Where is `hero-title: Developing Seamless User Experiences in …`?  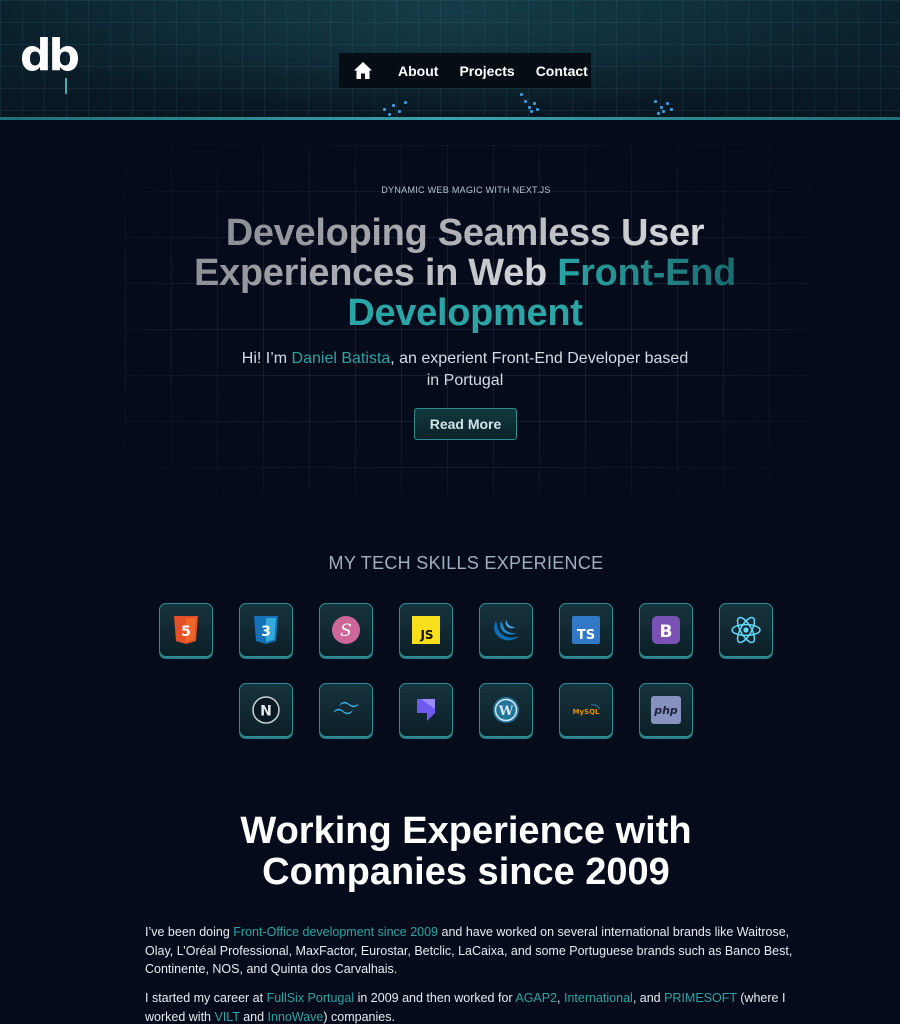
hero-title: Developing Seamless User Experiences in … is located at coordinates (465, 273).